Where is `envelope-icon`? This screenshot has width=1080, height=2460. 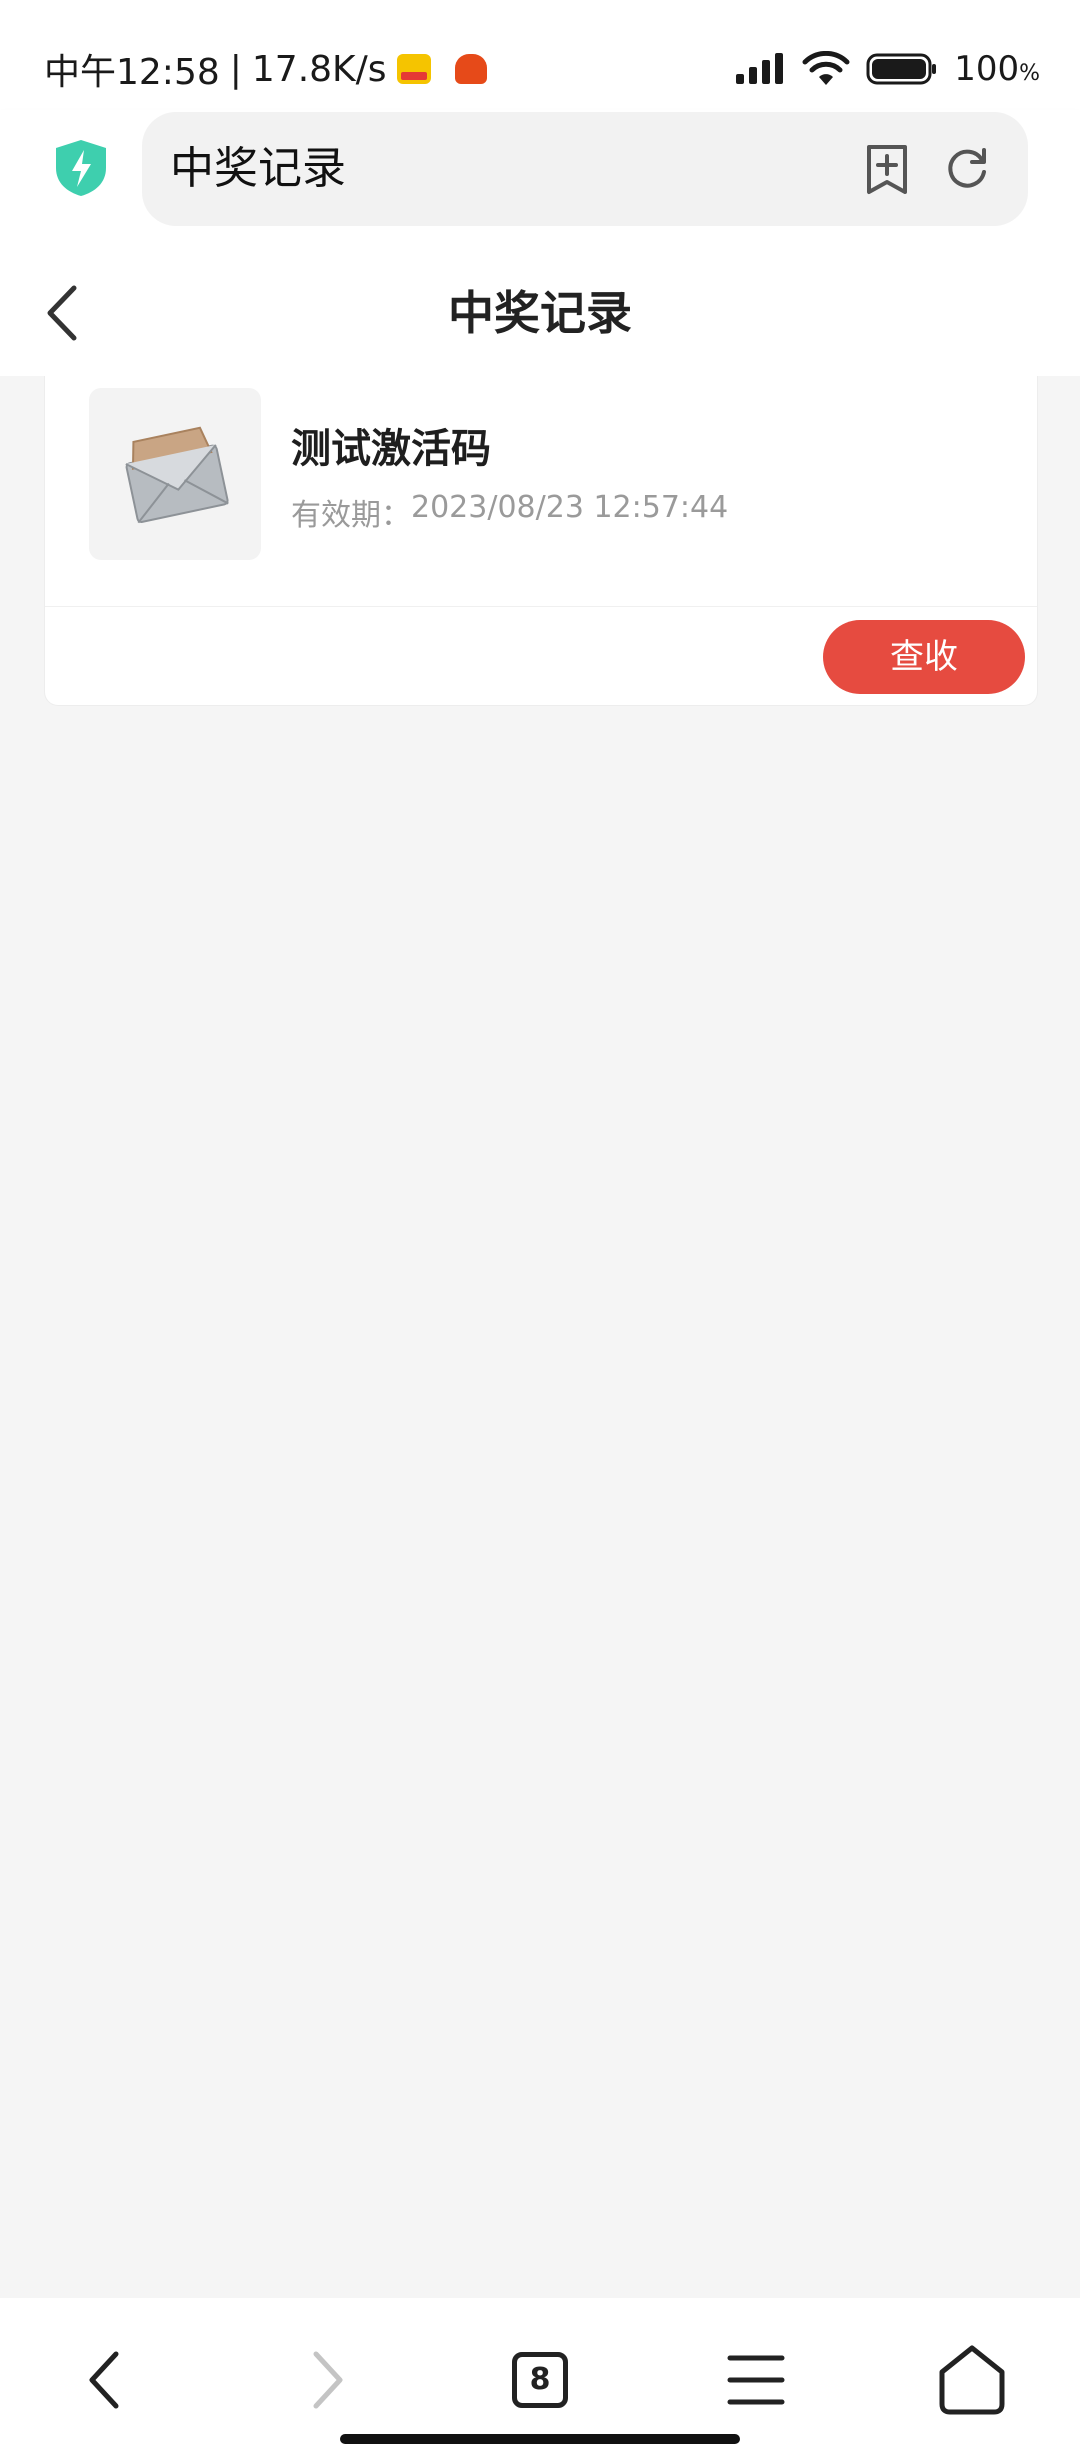
envelope-icon is located at coordinates (177, 475).